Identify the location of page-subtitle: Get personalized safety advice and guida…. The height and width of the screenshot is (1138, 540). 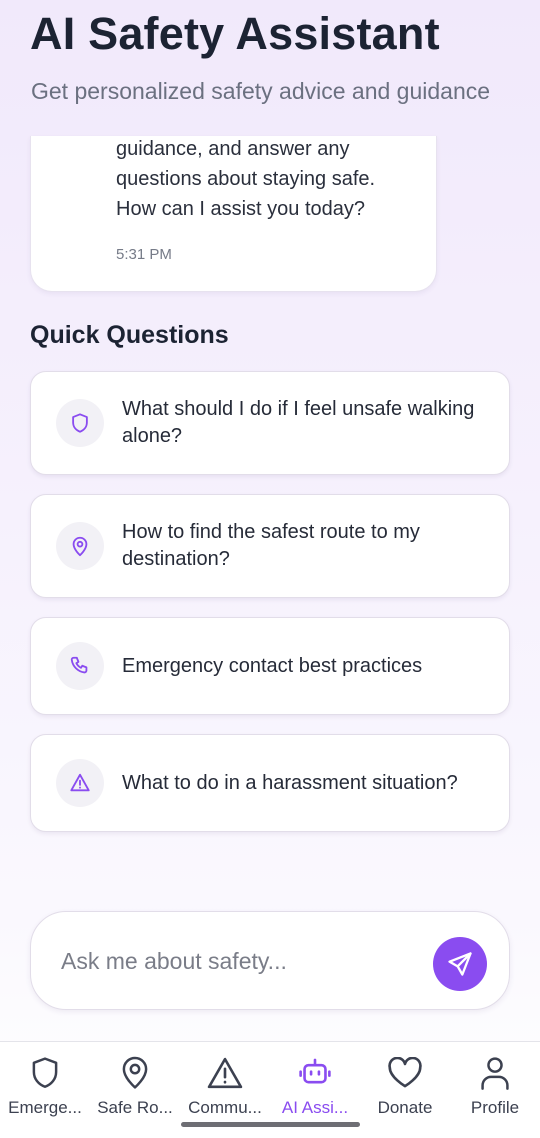
(261, 91).